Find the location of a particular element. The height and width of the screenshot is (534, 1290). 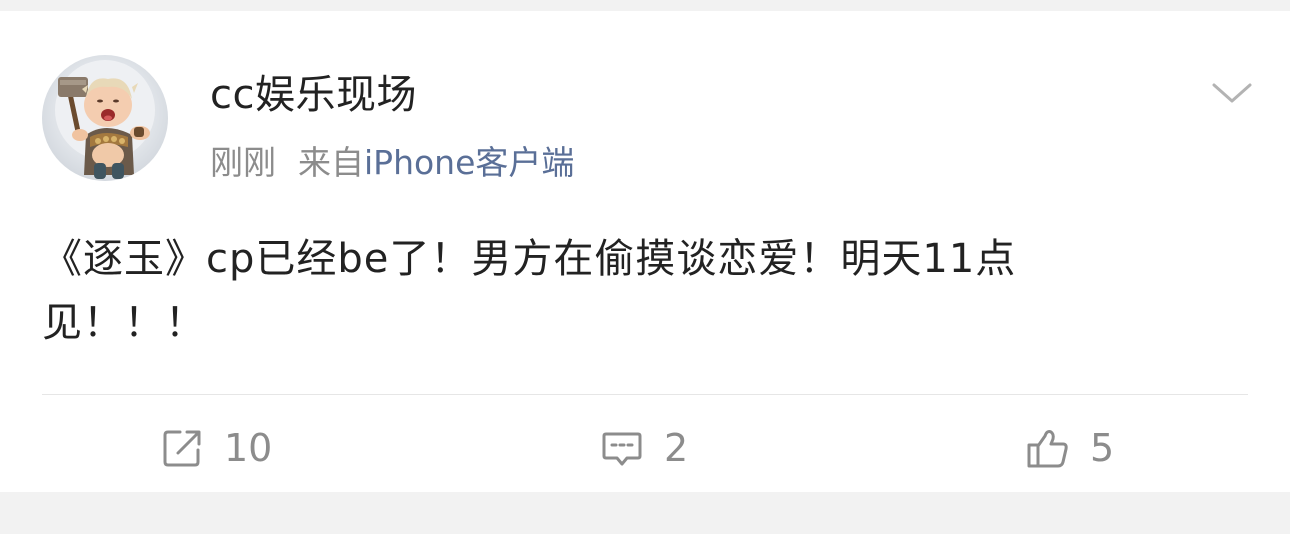

post-time: 刚刚 is located at coordinates (243, 162).